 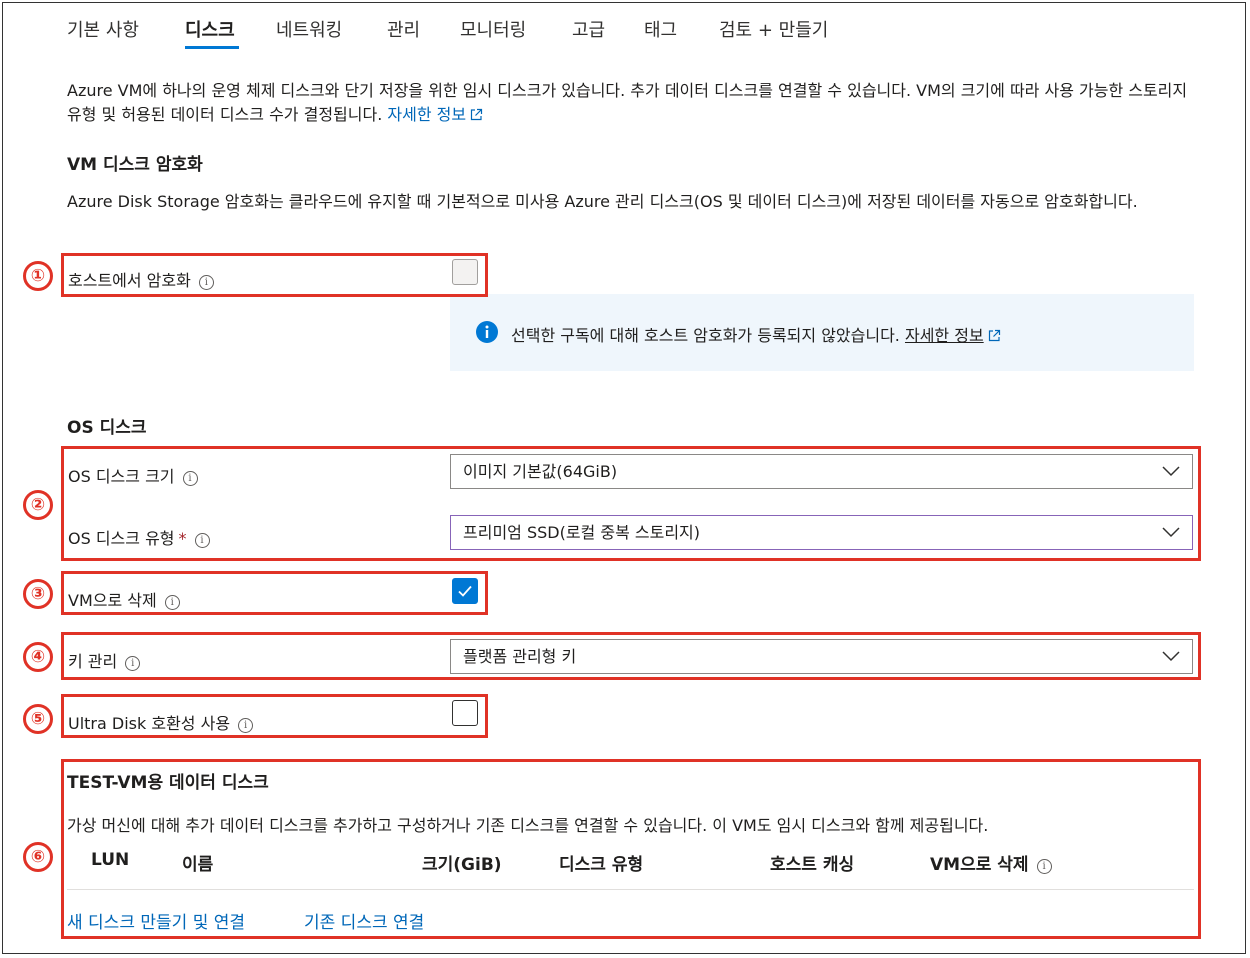 What do you see at coordinates (979, 865) in the screenshot?
I see `column-delete-with-vm-text: VM으로 삭제` at bounding box center [979, 865].